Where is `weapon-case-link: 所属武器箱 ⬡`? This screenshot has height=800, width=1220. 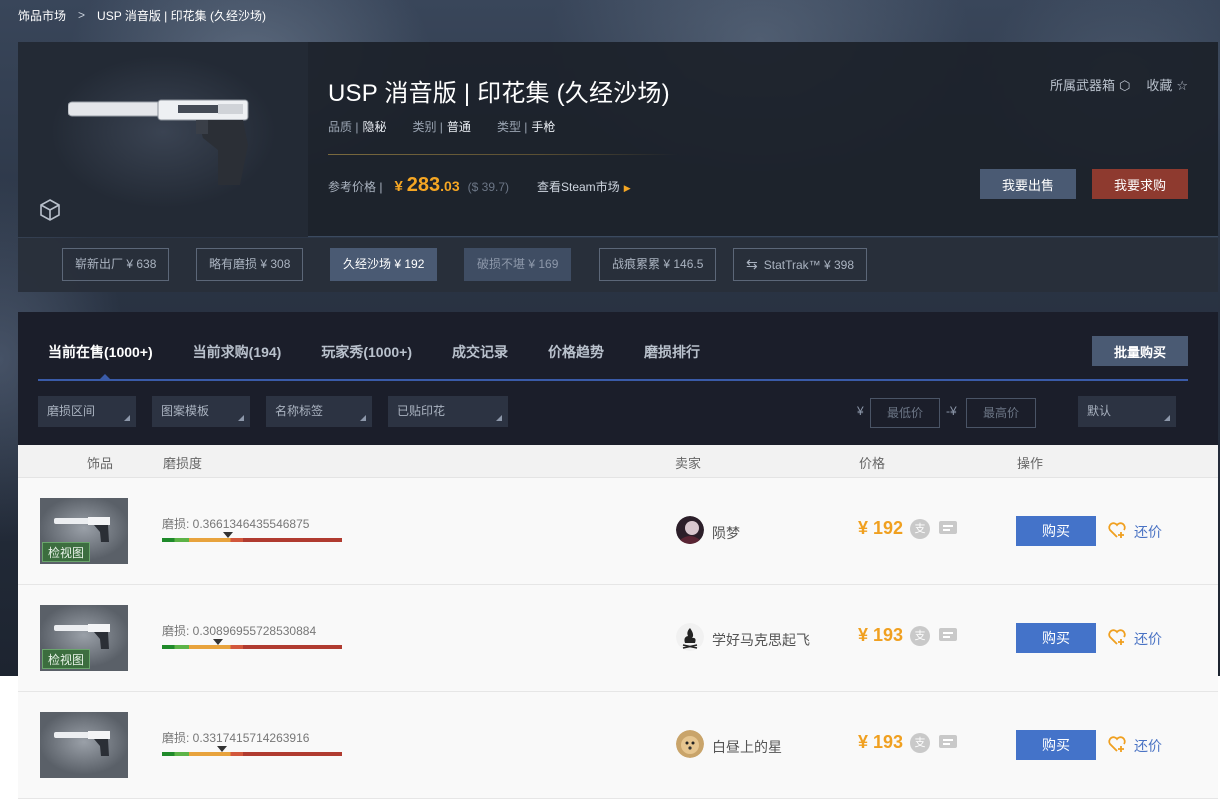
weapon-case-link: 所属武器箱 ⬡ is located at coordinates (1090, 84).